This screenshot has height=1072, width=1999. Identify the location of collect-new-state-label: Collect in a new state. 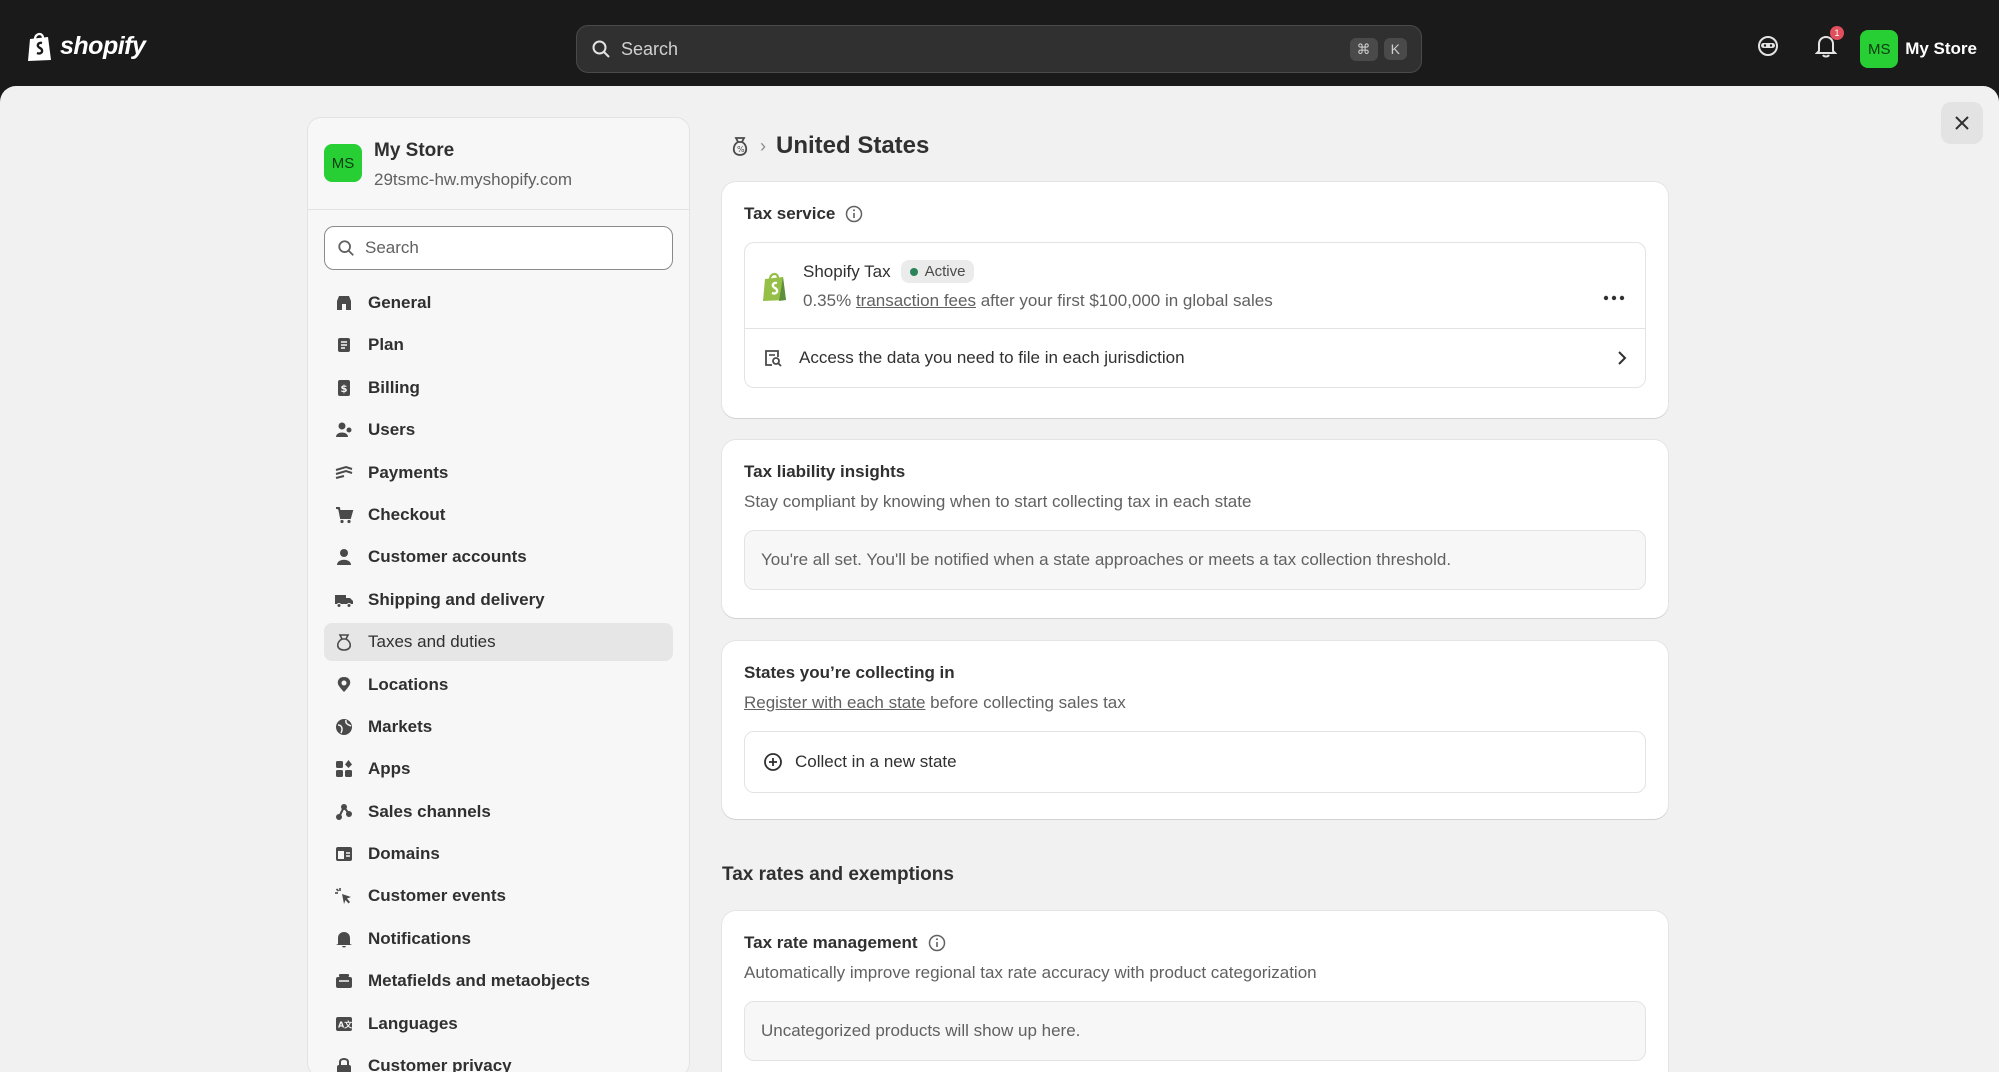
(876, 761).